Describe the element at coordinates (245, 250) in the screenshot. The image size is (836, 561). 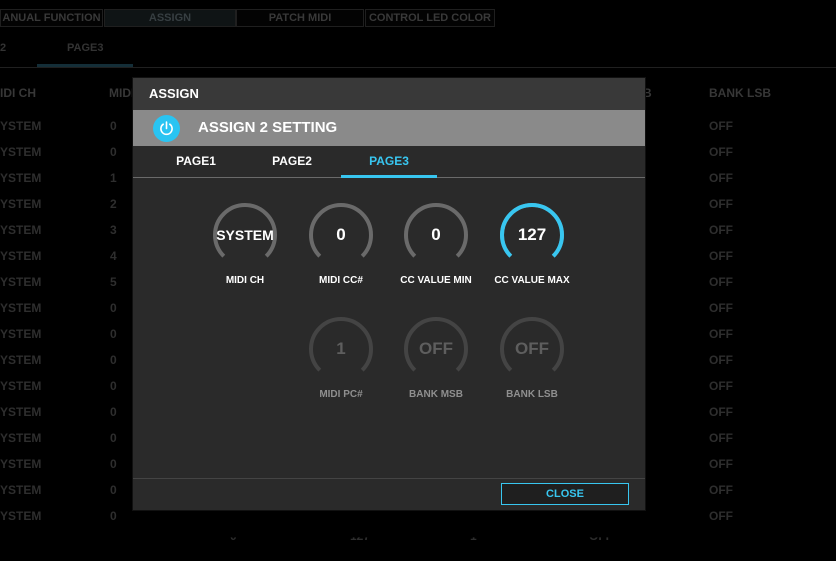
I see `midi-ch-knob: SYSTEM MIDI CH` at that location.